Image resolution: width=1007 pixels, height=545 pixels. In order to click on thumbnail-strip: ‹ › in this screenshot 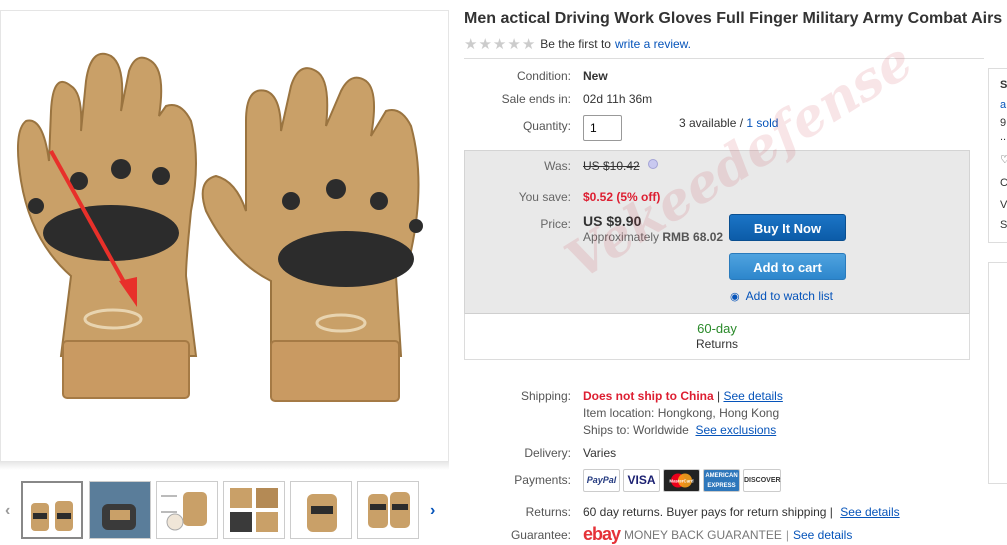, I will do `click(224, 508)`.